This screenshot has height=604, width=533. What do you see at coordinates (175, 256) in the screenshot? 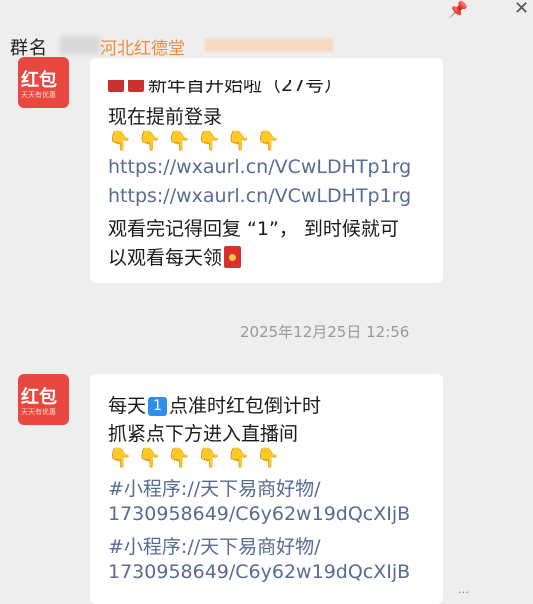
I see `message-line: 以观看每天领` at bounding box center [175, 256].